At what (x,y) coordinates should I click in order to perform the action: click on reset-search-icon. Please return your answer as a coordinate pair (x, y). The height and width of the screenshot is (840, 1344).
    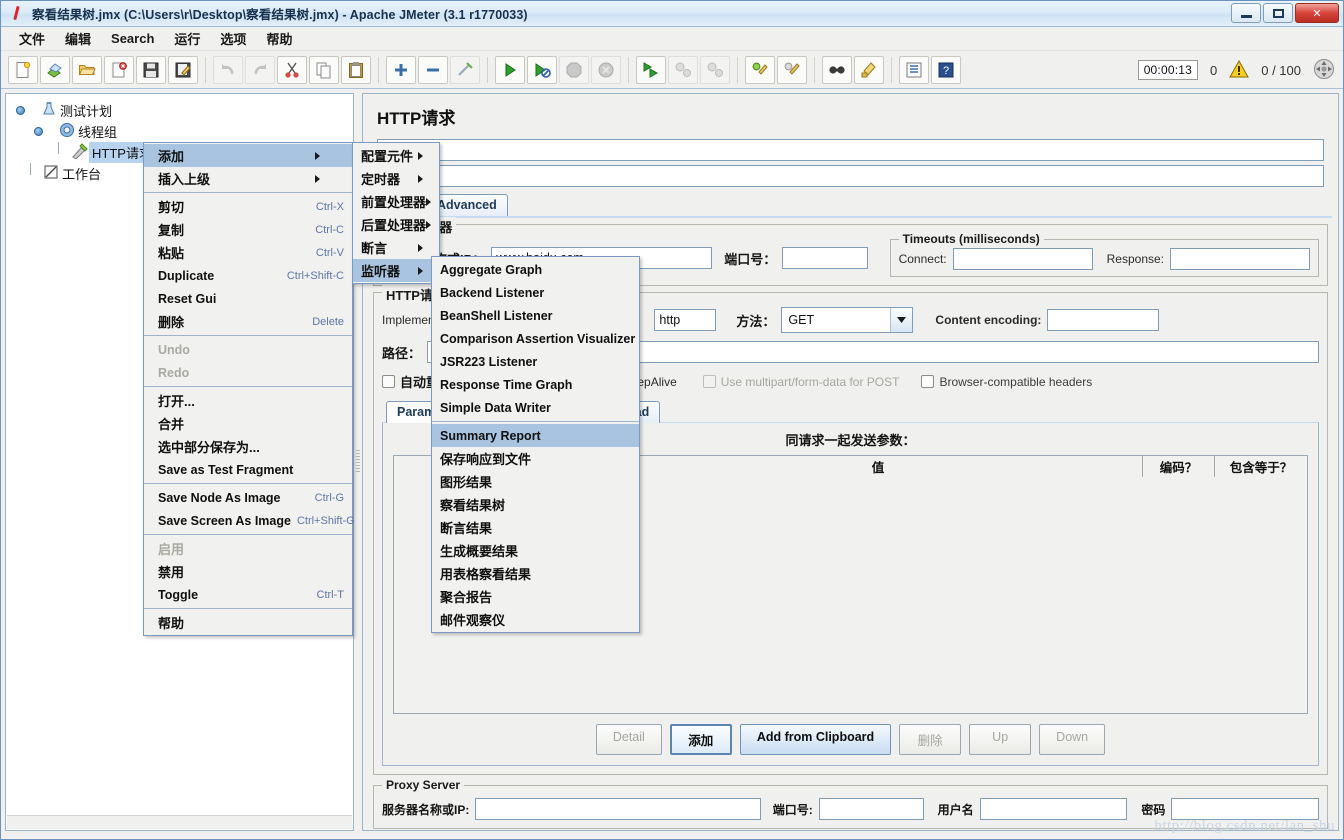
    Looking at the image, I should click on (869, 69).